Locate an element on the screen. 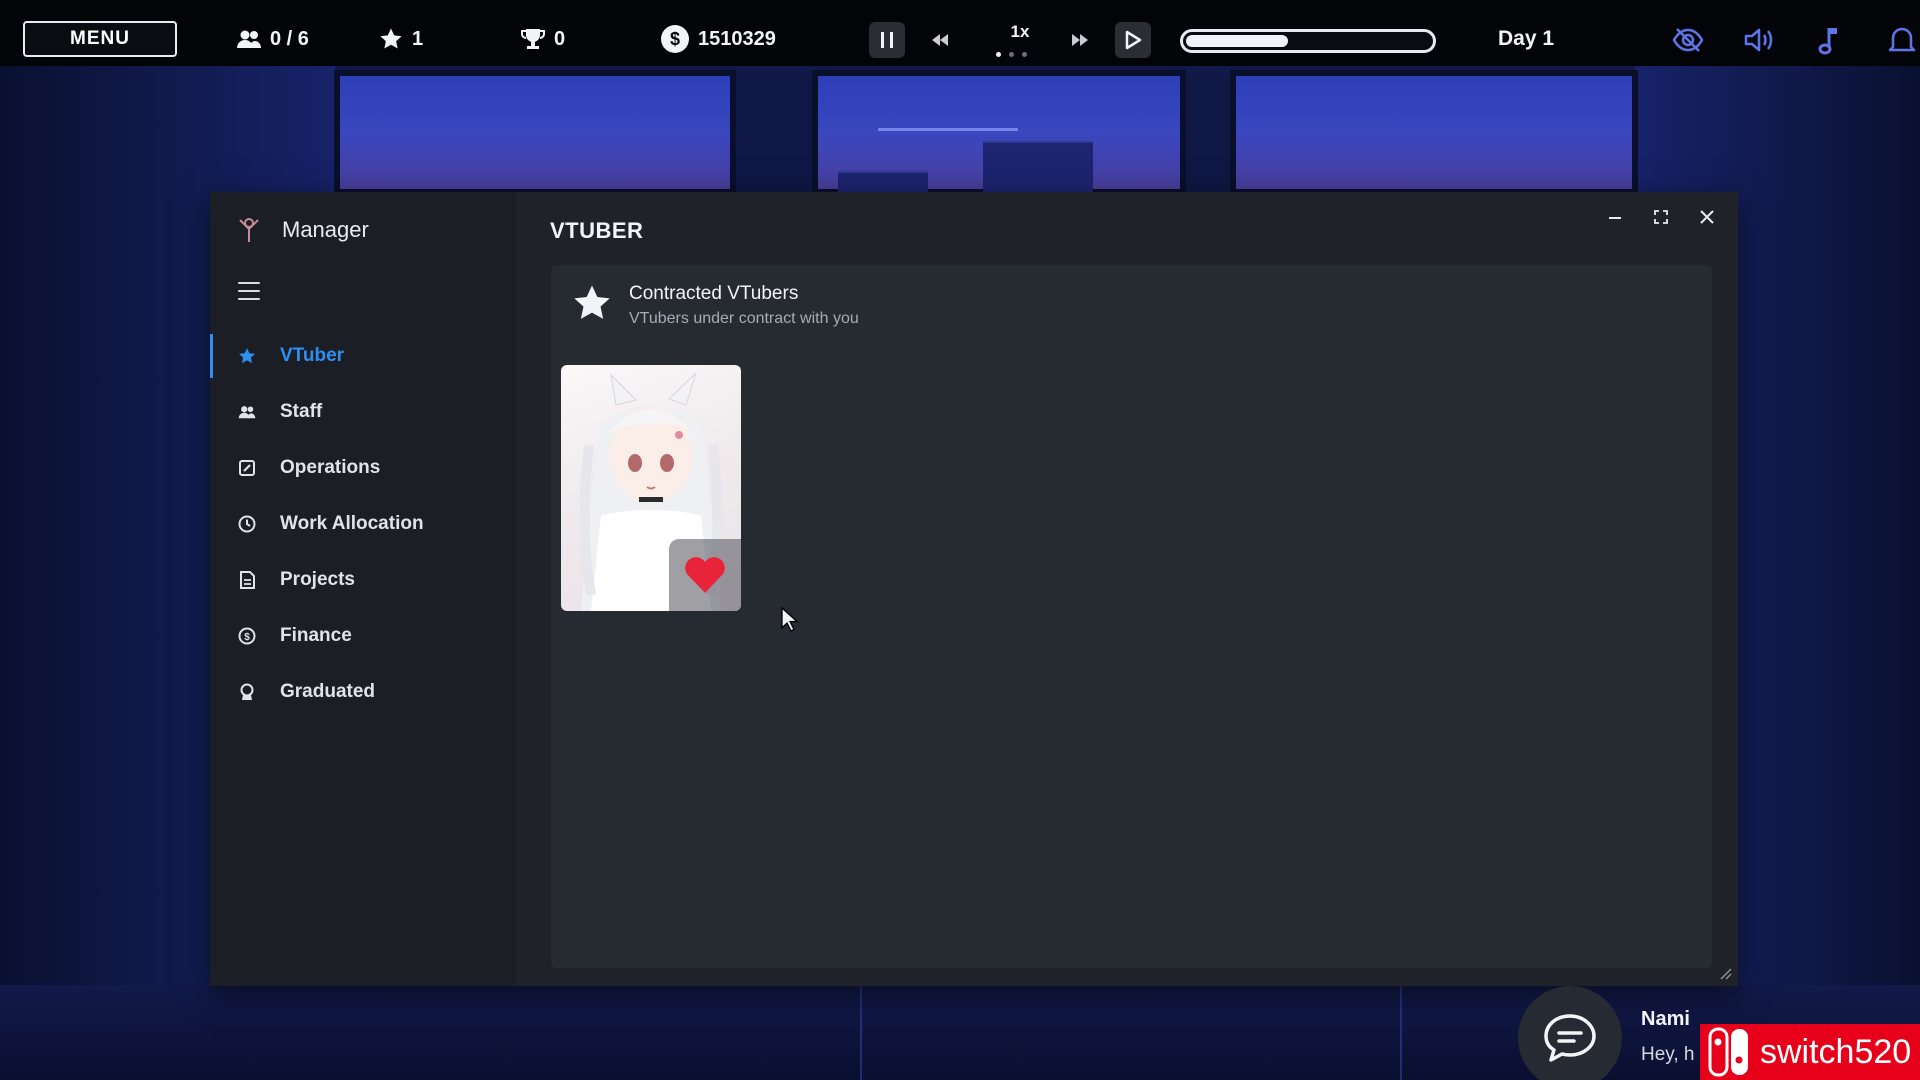 The image size is (1920, 1080). speed-up-button is located at coordinates (1080, 40).